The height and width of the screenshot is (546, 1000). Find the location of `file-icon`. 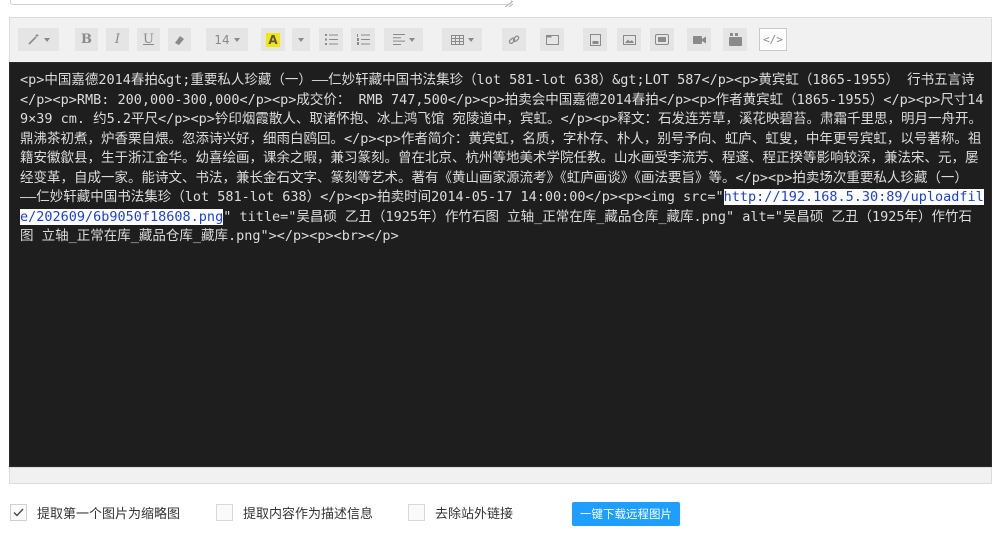

file-icon is located at coordinates (595, 39).